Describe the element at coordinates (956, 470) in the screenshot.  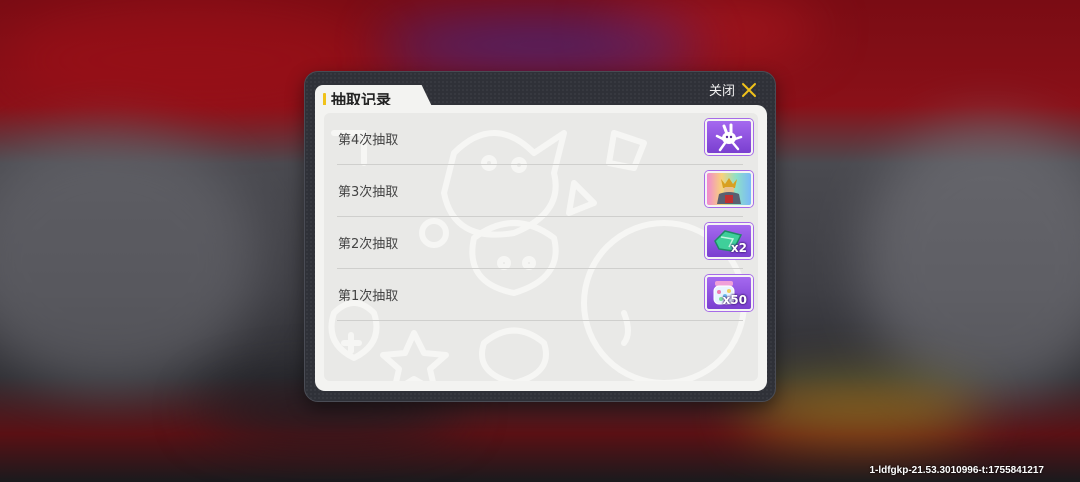
I see `build-watermark: 1-ldfgkp-21.53.3010996-t:1755841217` at that location.